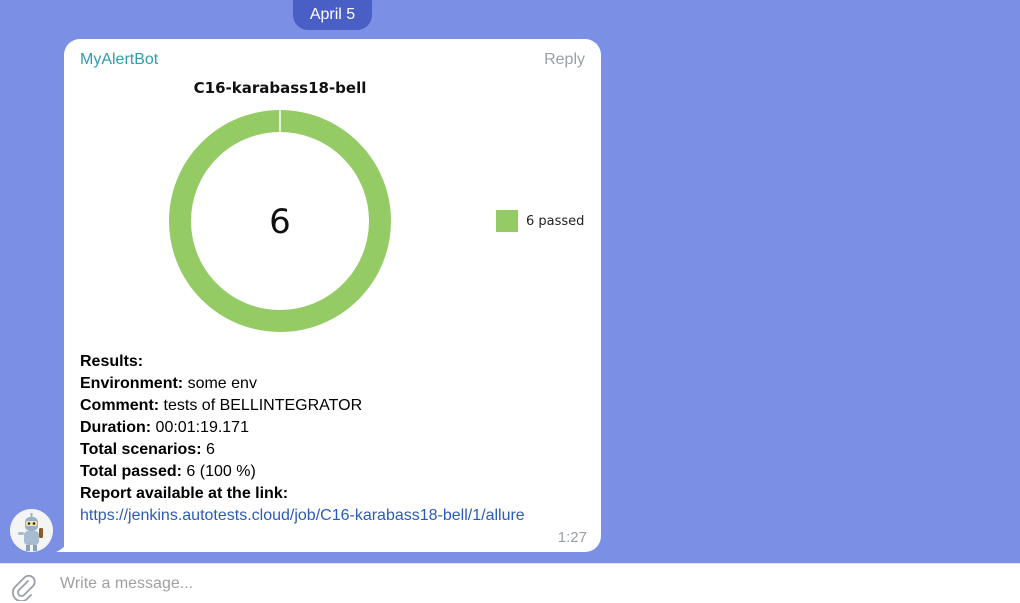 The width and height of the screenshot is (1020, 603). What do you see at coordinates (24, 588) in the screenshot?
I see `paperclip-icon` at bounding box center [24, 588].